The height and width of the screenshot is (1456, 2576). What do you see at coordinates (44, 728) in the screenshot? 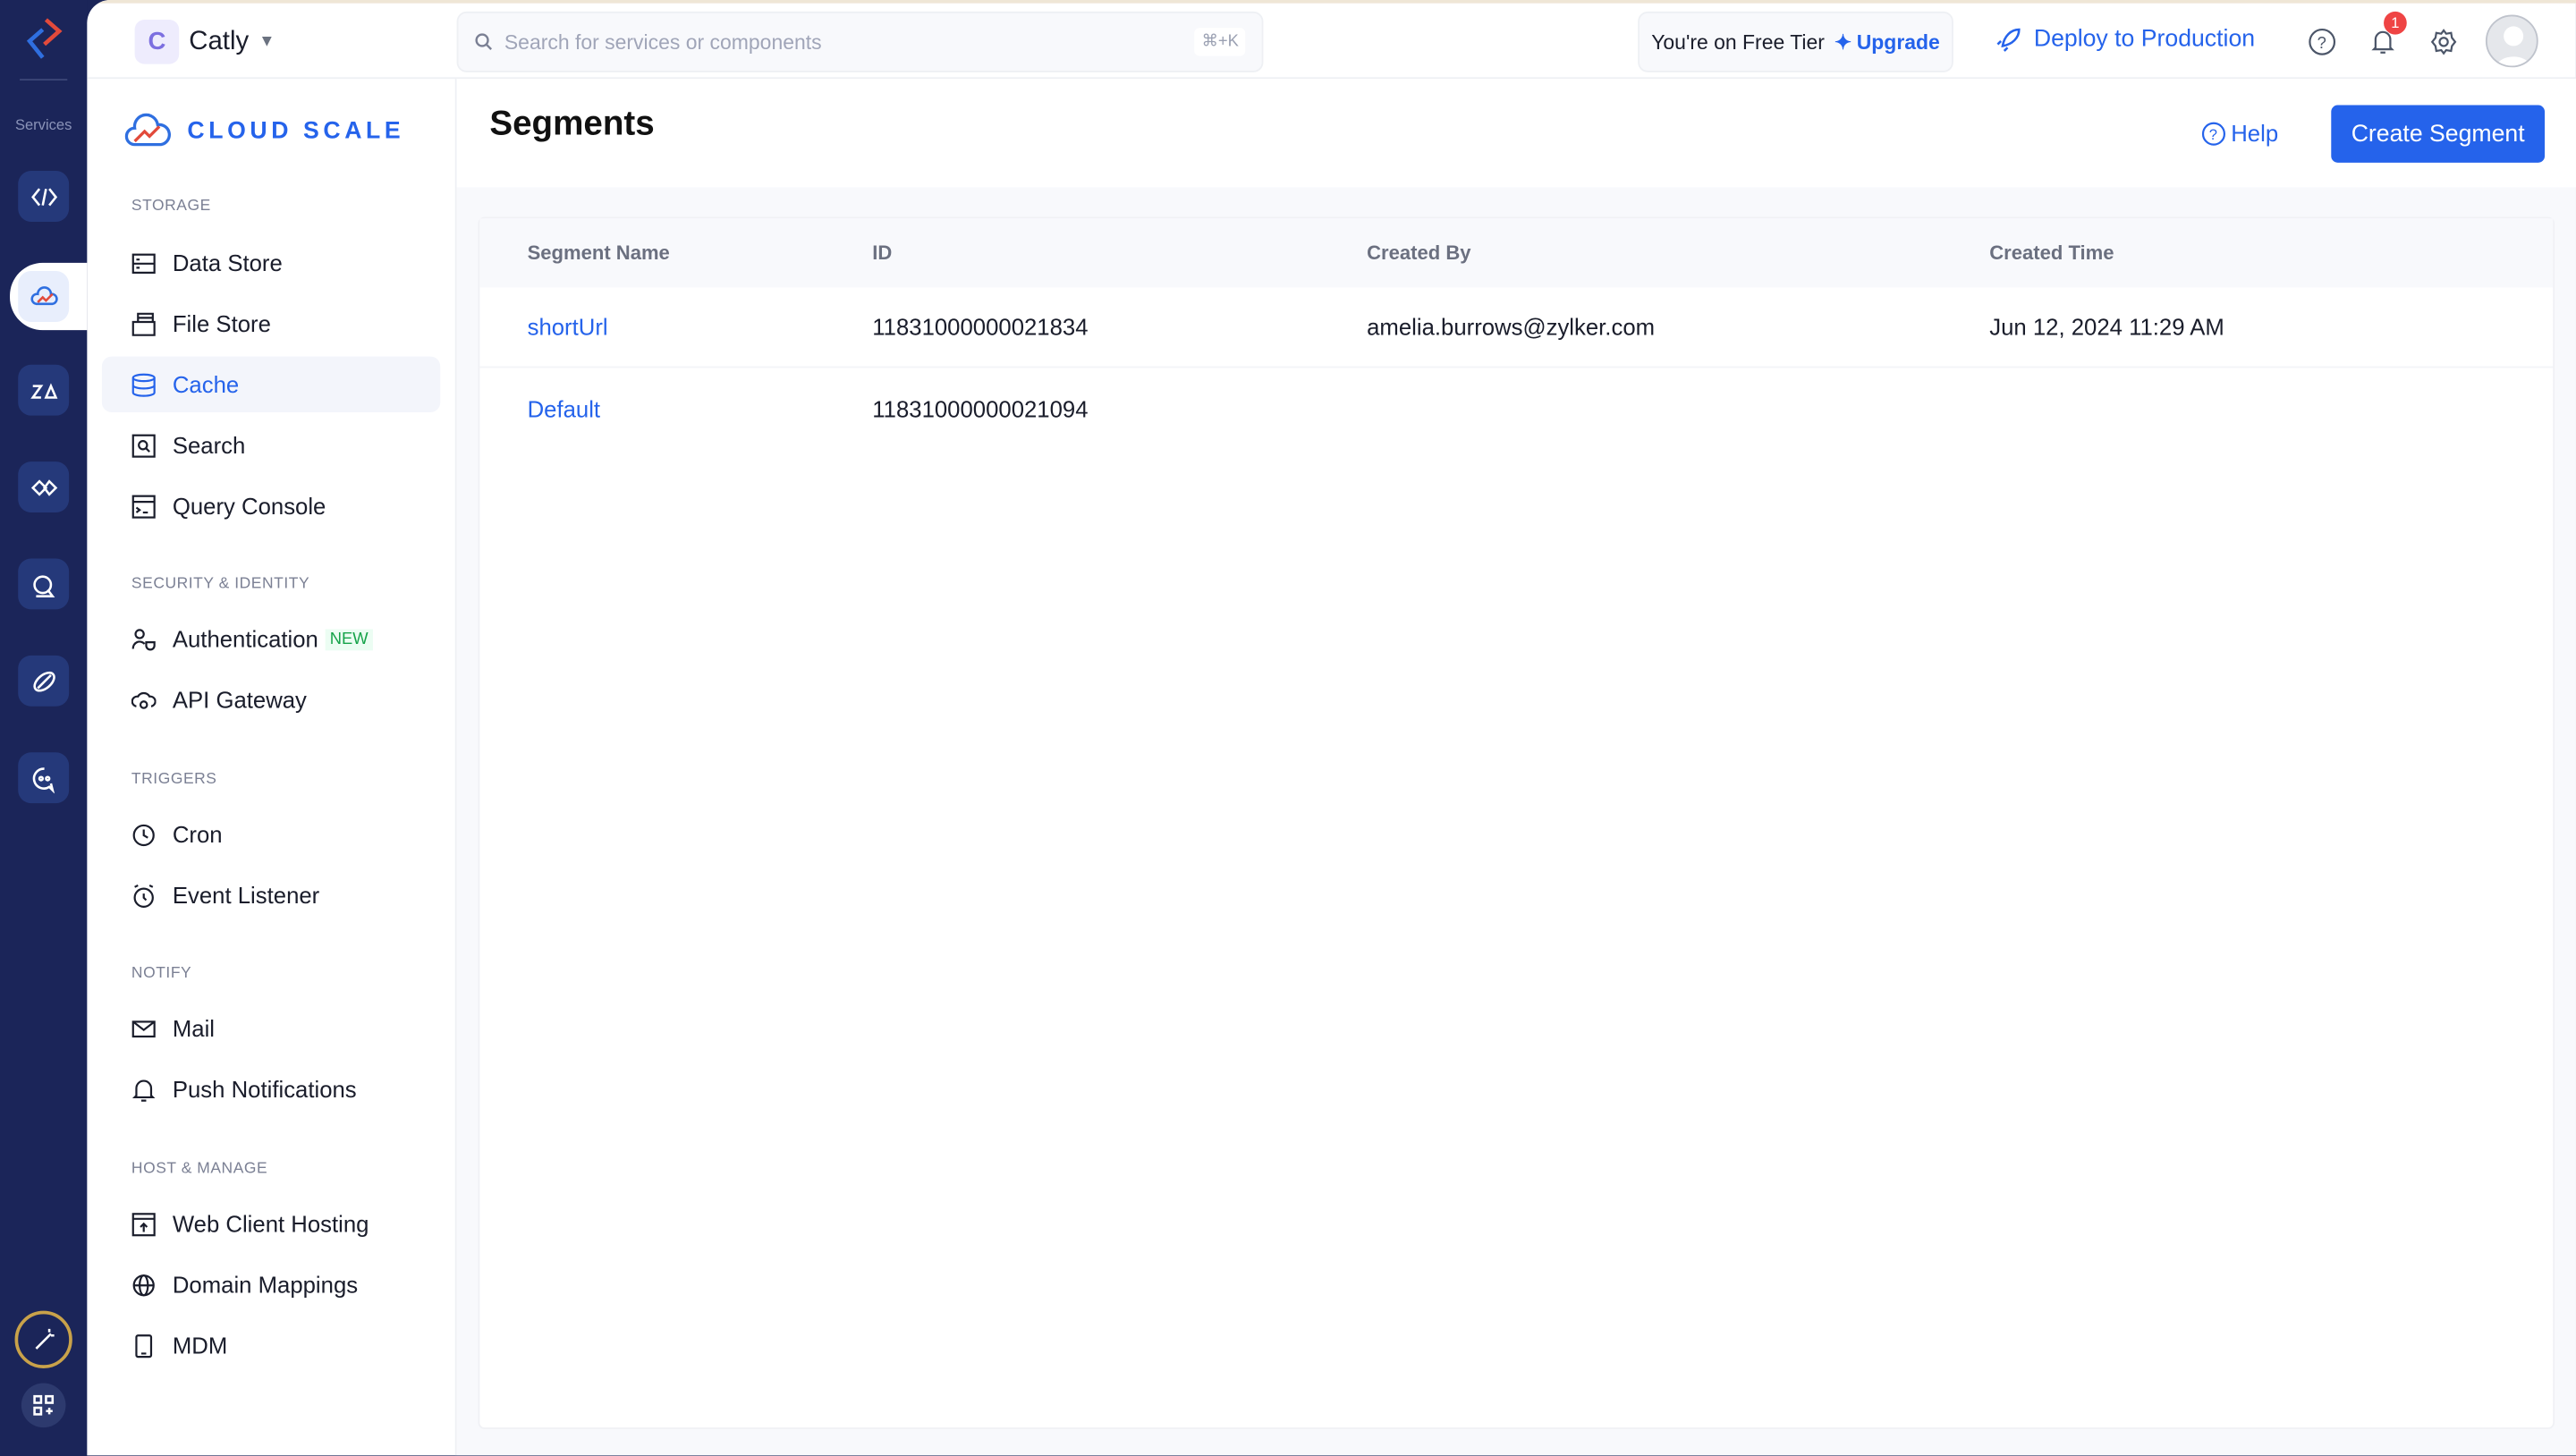
I see `service-rail: Services` at bounding box center [44, 728].